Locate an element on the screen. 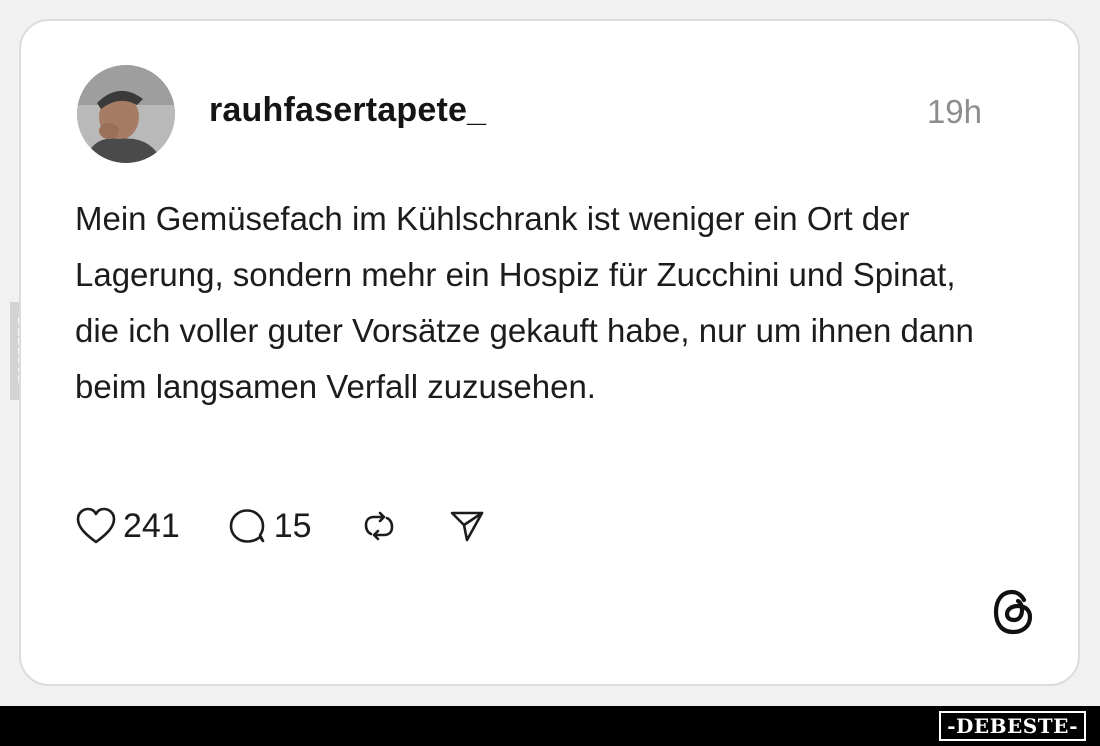 This screenshot has height=746, width=1100. action-bar: 241 15 is located at coordinates (304, 526).